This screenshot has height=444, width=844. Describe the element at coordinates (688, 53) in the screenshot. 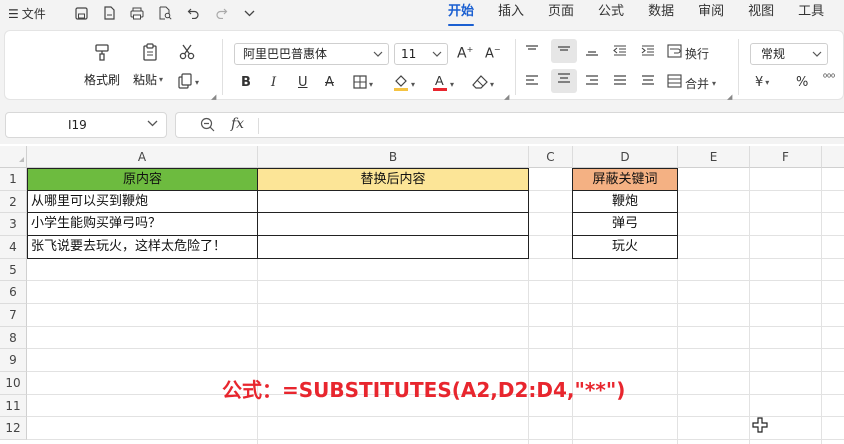

I see `wrap-text-button: 换行` at that location.